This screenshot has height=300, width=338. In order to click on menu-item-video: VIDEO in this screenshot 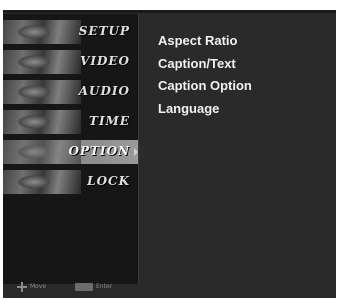, I will do `click(70, 62)`.